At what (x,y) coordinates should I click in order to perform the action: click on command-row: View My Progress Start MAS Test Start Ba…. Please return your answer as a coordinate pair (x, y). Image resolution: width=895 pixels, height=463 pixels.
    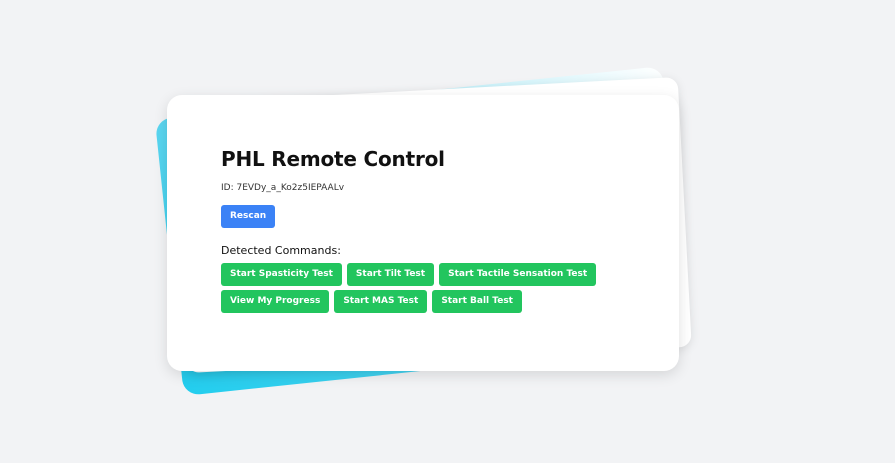
    Looking at the image, I should click on (386, 301).